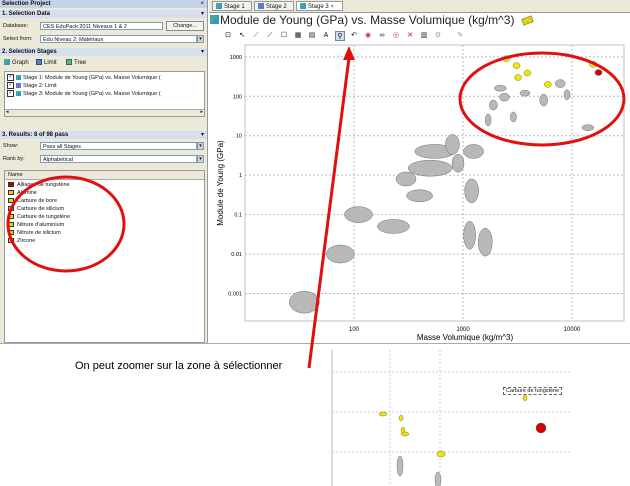 The width and height of the screenshot is (630, 486). I want to click on arrow-head, so click(349, 53).